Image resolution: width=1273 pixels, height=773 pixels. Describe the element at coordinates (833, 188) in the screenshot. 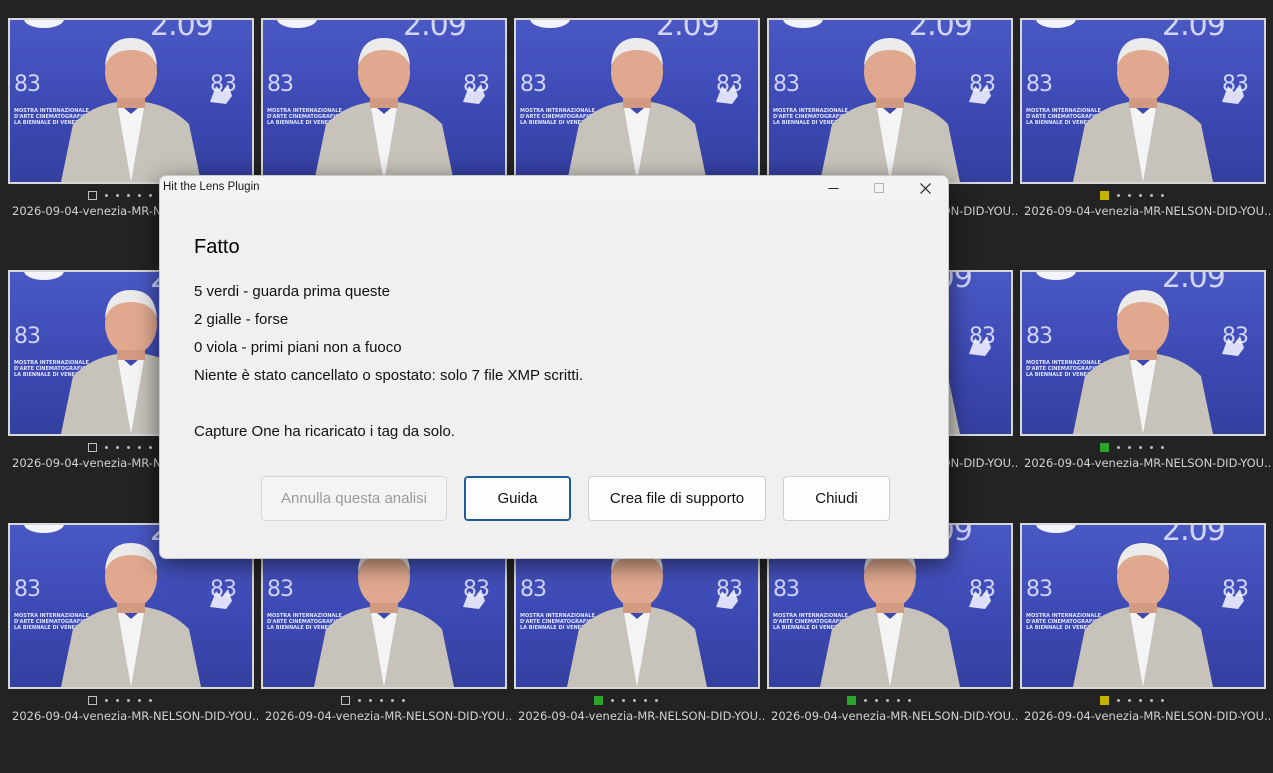

I see `minimize-button` at that location.